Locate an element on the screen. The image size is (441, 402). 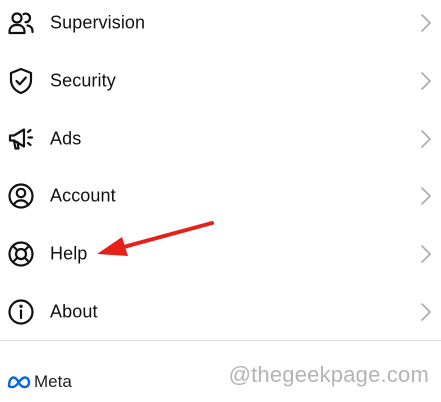
account-icon is located at coordinates (21, 196).